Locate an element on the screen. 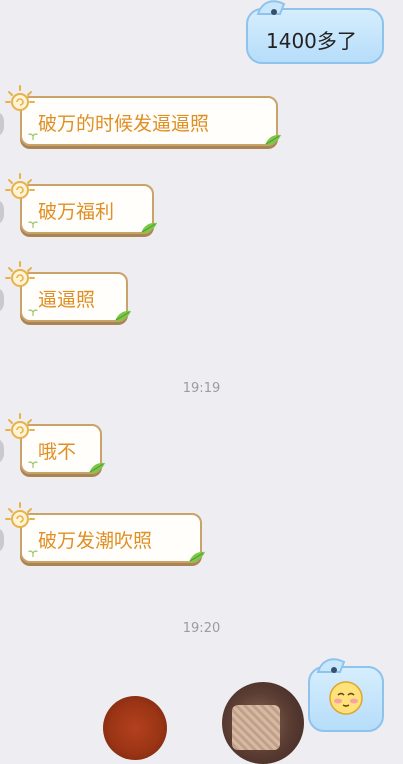 The width and height of the screenshot is (403, 764). message-text: 破万的时候发逼逼照 is located at coordinates (124, 124).